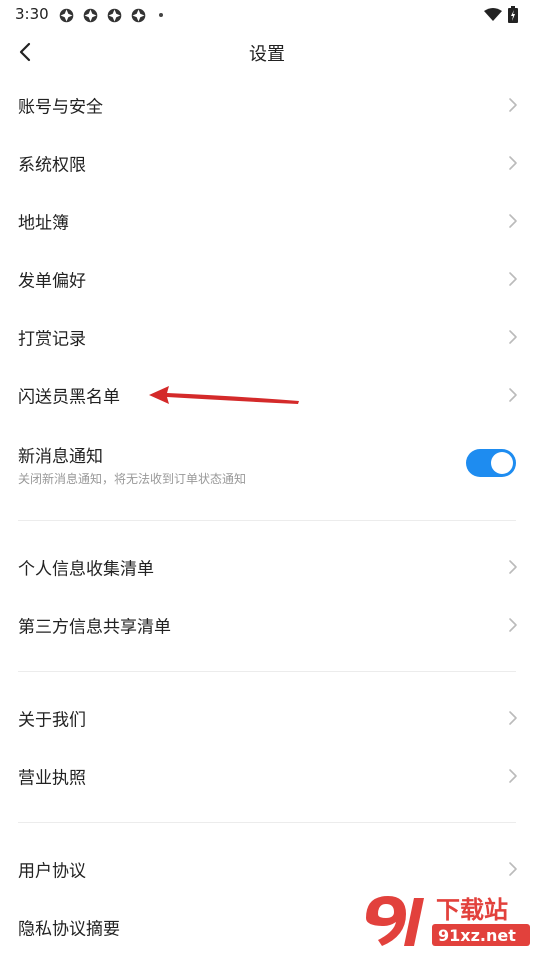 This screenshot has width=534, height=956. Describe the element at coordinates (472, 910) in the screenshot. I see `svg-text: 下载站` at that location.